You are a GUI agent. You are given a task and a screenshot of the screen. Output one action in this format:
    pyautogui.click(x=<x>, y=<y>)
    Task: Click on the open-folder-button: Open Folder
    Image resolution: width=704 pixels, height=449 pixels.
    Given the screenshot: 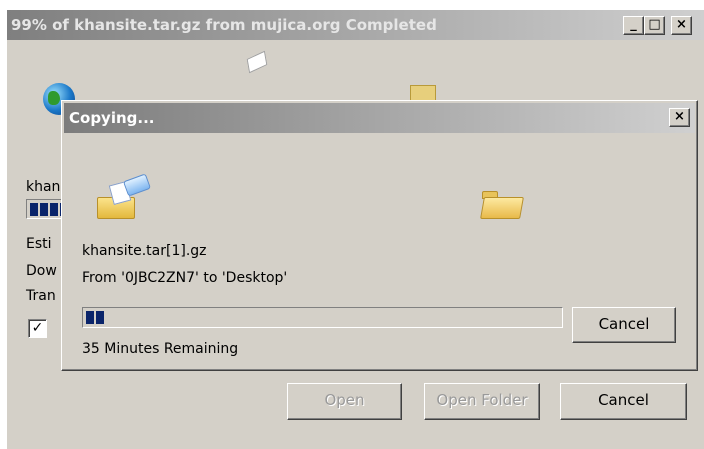 What is the action you would take?
    pyautogui.click(x=482, y=401)
    